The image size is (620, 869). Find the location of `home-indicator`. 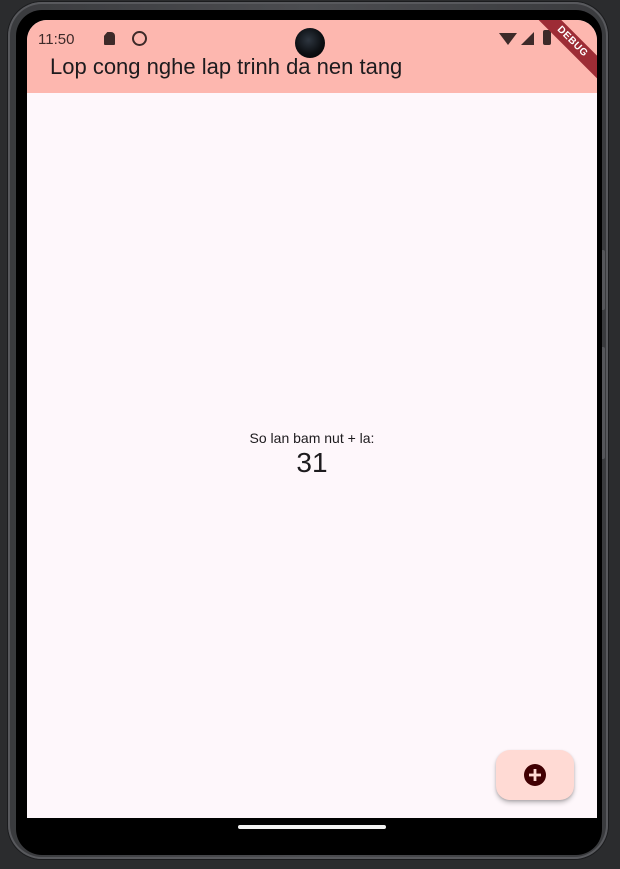

home-indicator is located at coordinates (312, 827).